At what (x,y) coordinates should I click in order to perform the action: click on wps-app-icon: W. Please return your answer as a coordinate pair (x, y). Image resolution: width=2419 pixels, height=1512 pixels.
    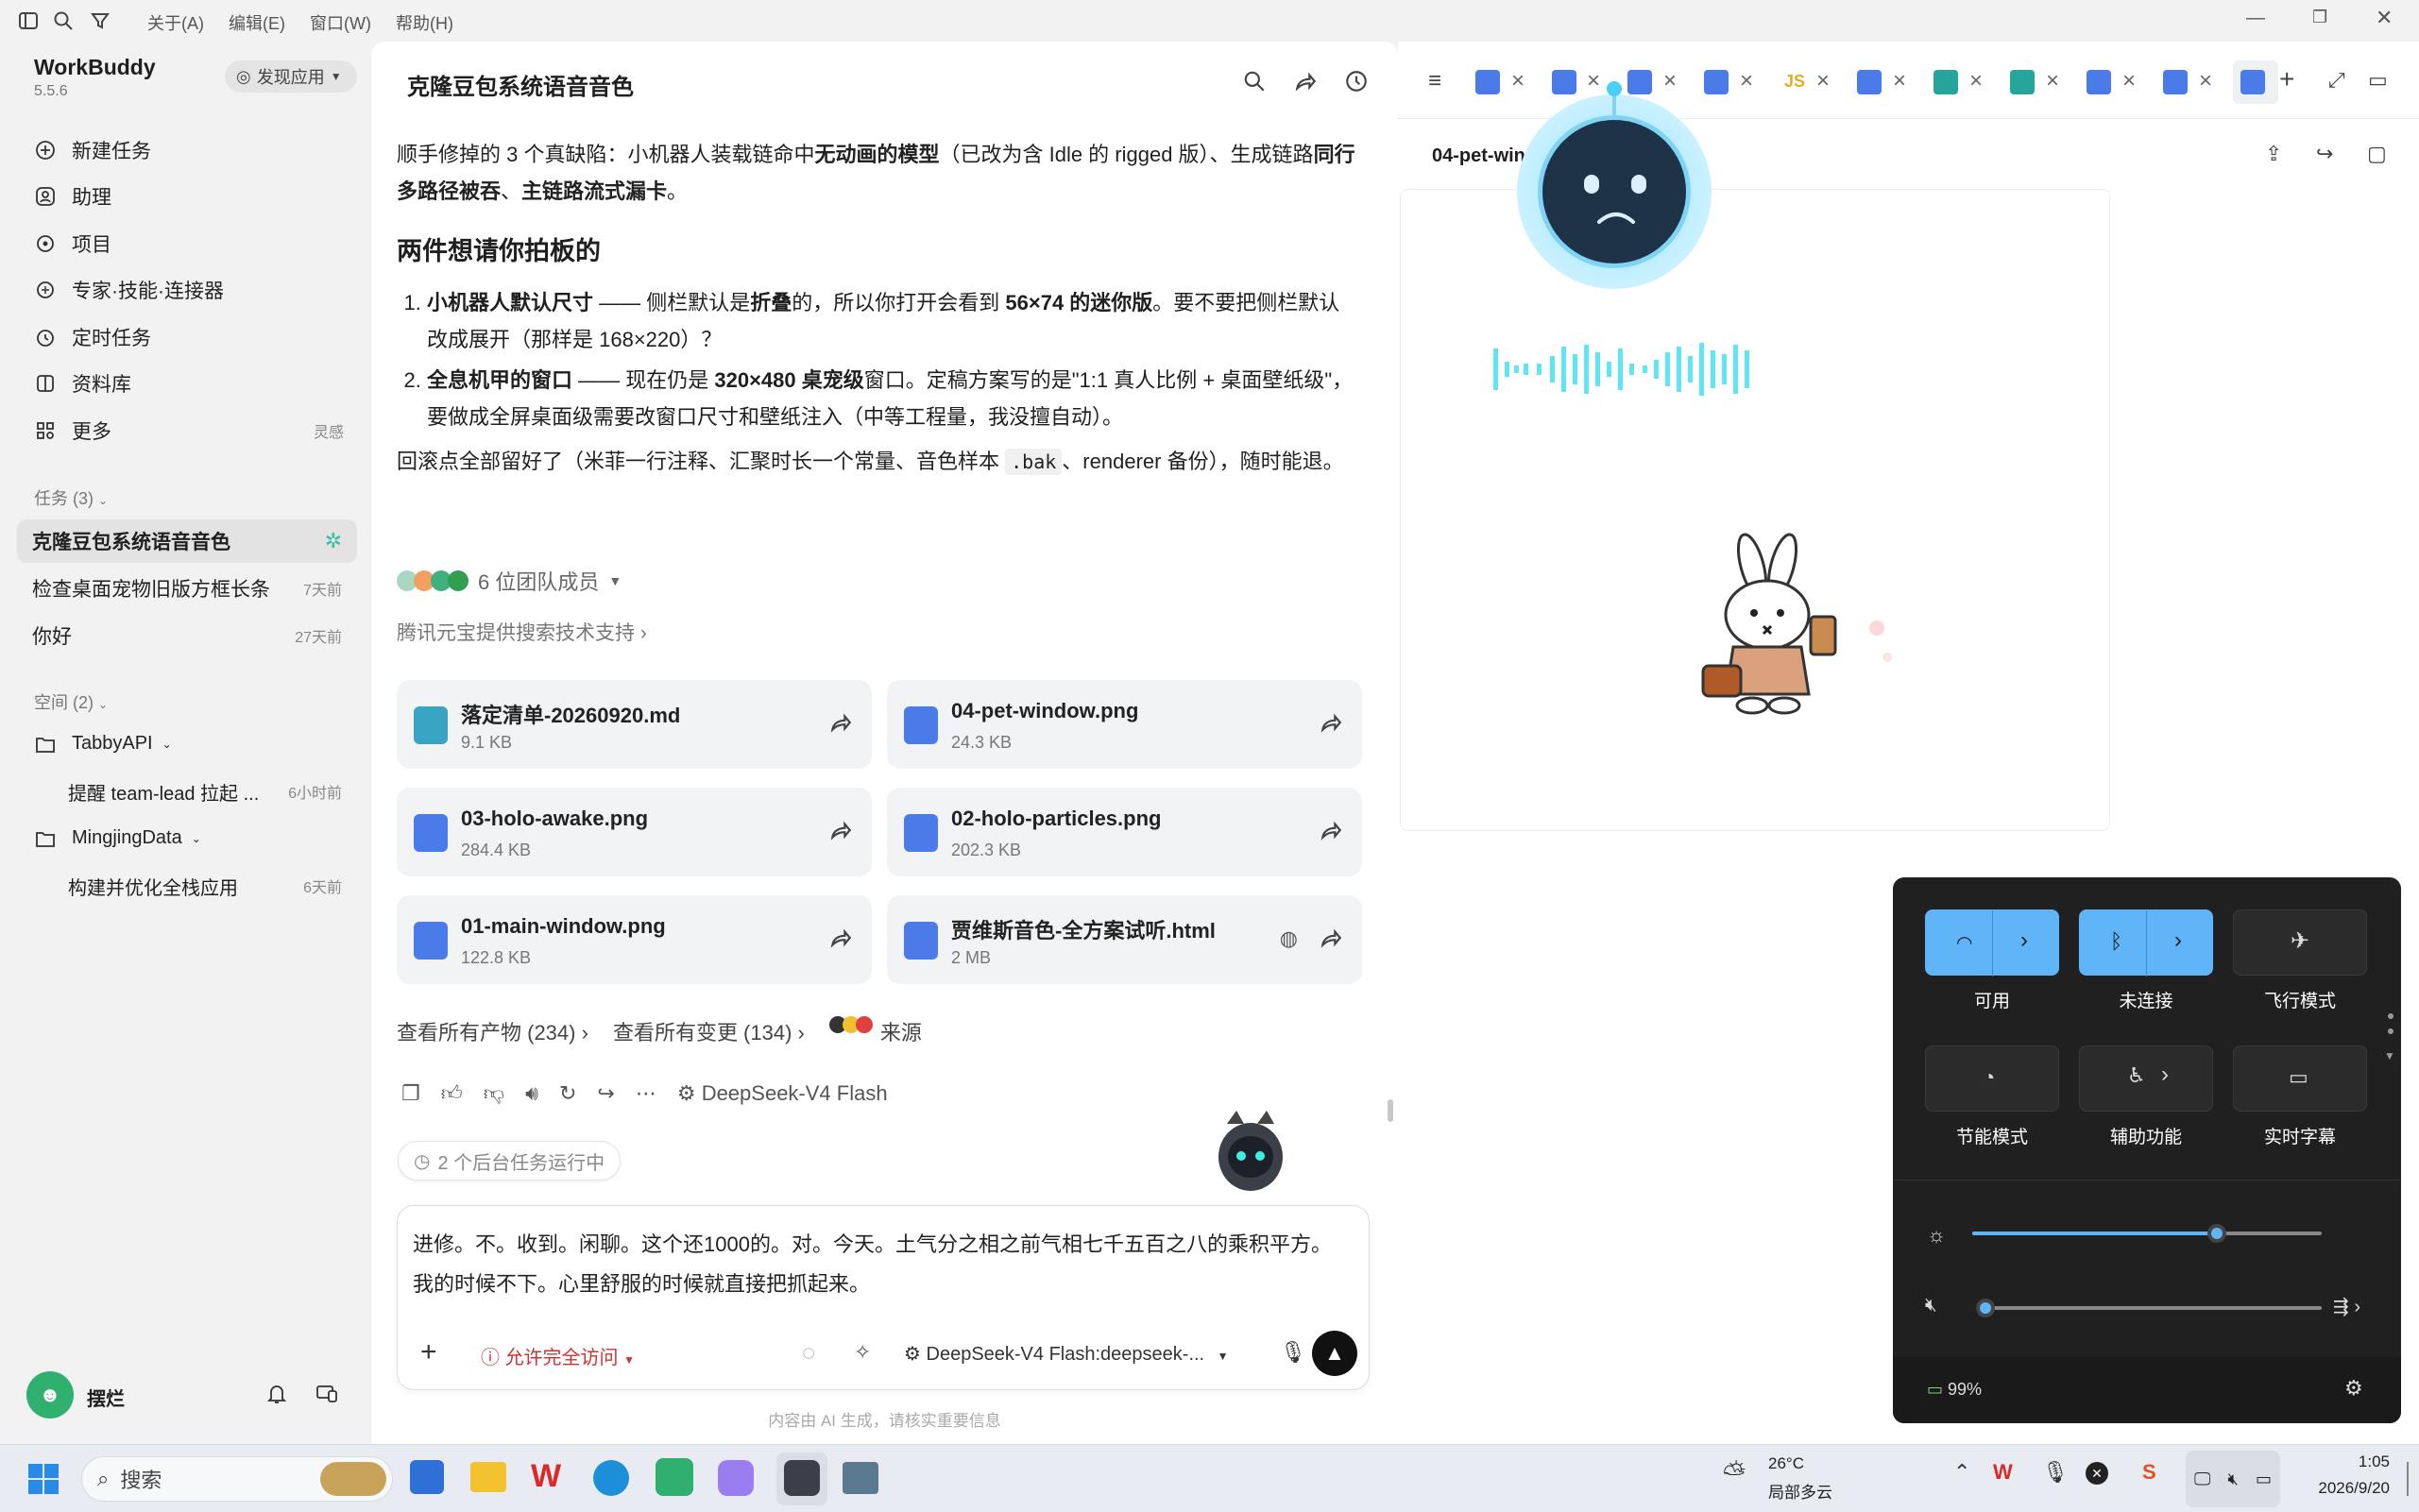
    Looking at the image, I should click on (546, 1476).